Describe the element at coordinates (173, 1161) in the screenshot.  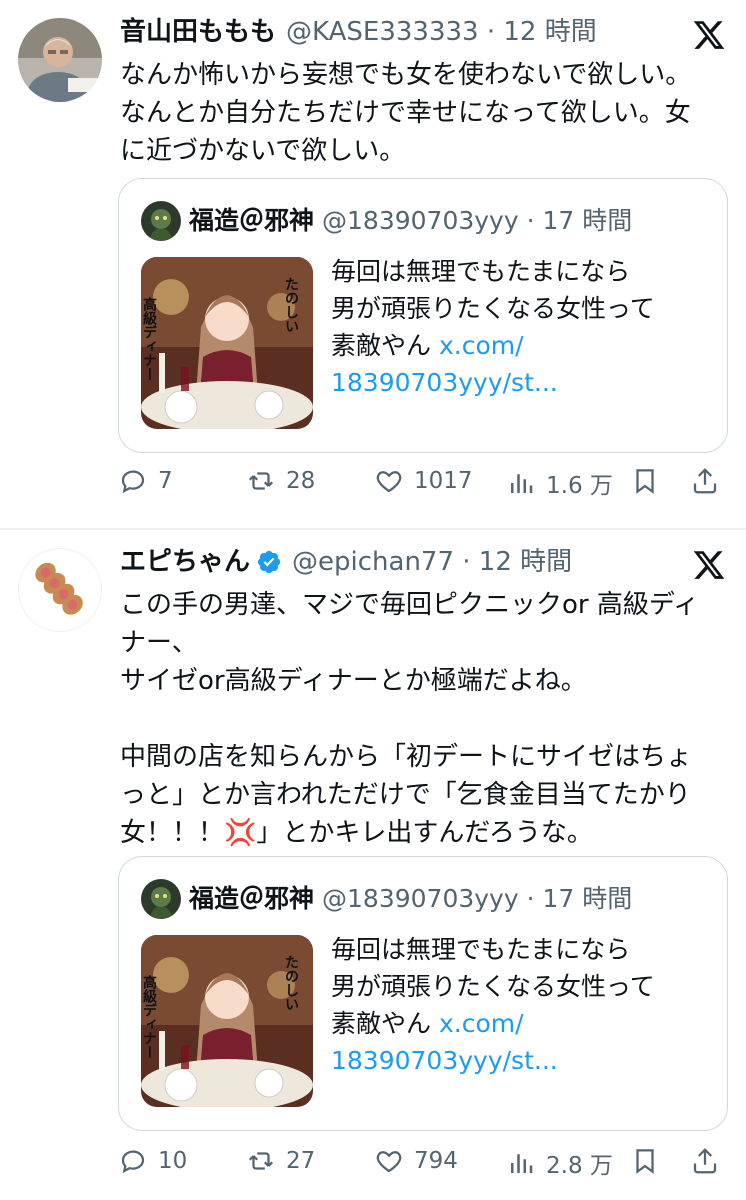
I see `reply-count: 10` at that location.